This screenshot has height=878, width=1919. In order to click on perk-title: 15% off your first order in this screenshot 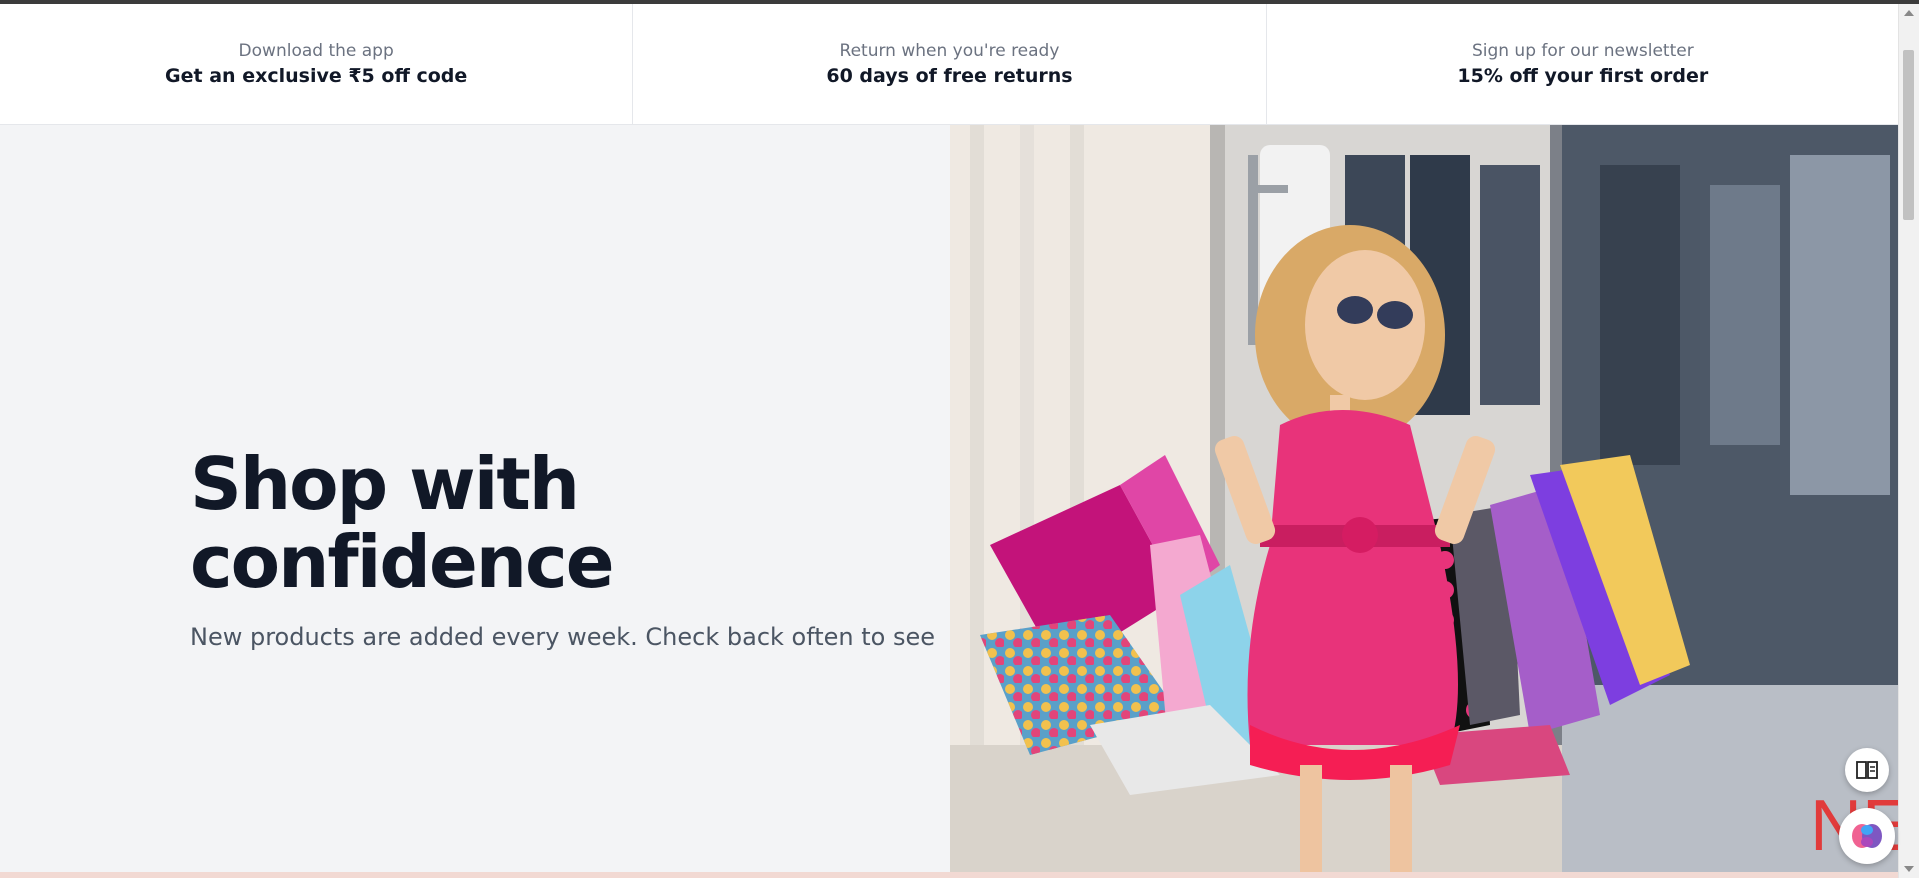, I will do `click(1583, 76)`.